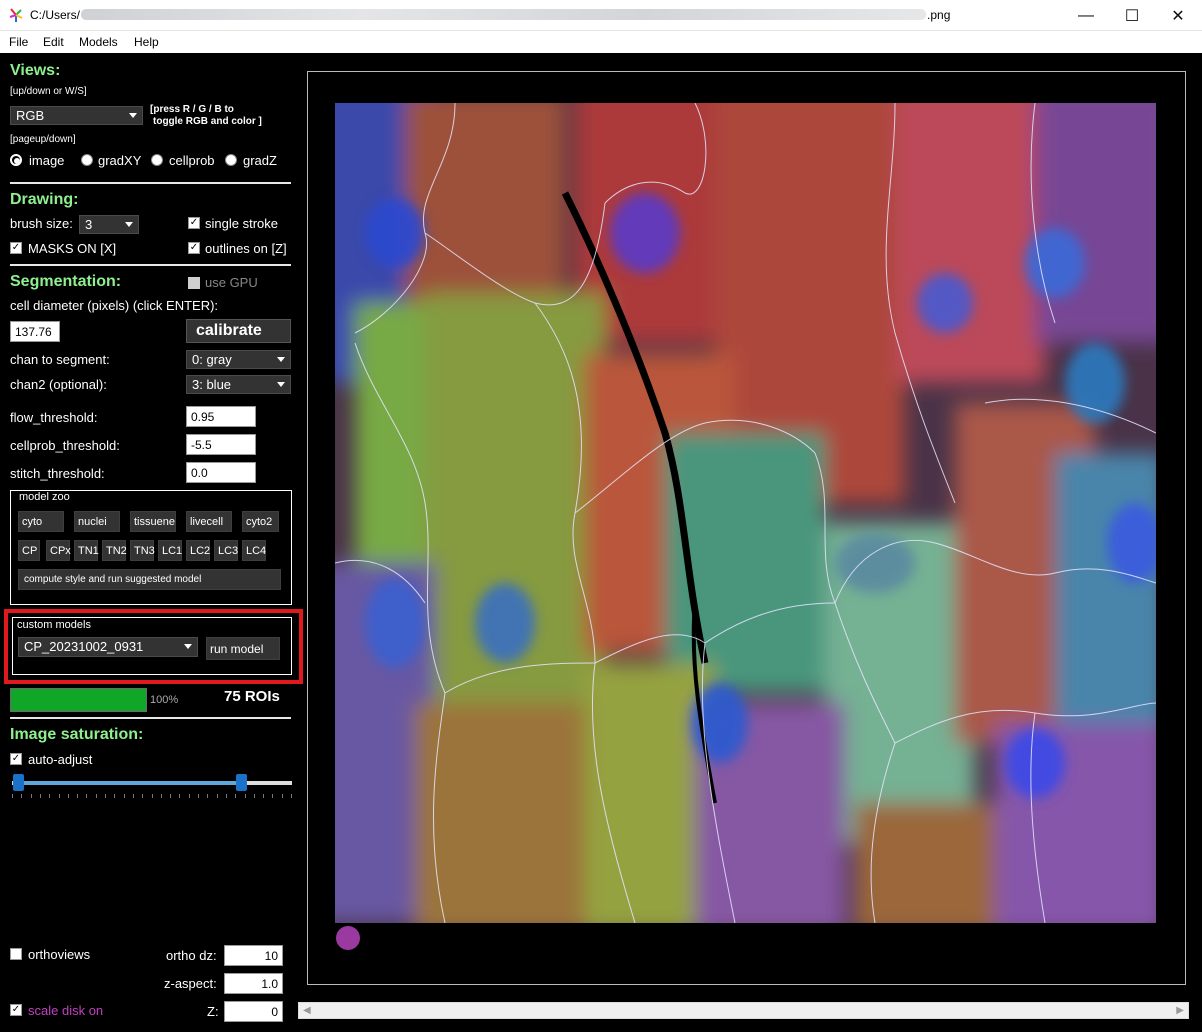 Image resolution: width=1202 pixels, height=1032 pixels. Describe the element at coordinates (114, 550) in the screenshot. I see `model-tn2-button: TN2` at that location.